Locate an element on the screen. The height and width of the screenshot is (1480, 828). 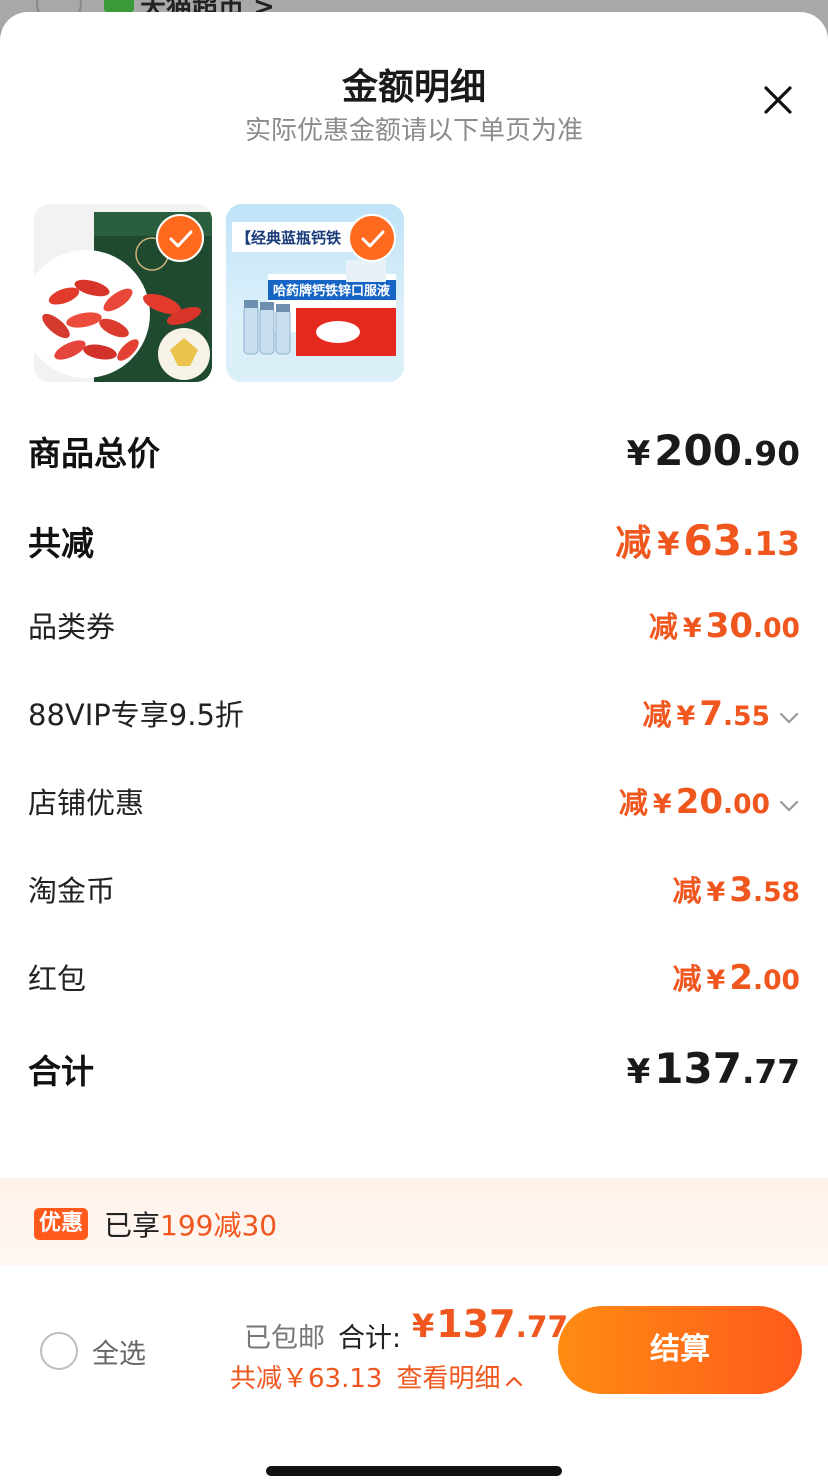
sheet-subtitle: 实际优惠金额请以下单页为准 is located at coordinates (413, 131).